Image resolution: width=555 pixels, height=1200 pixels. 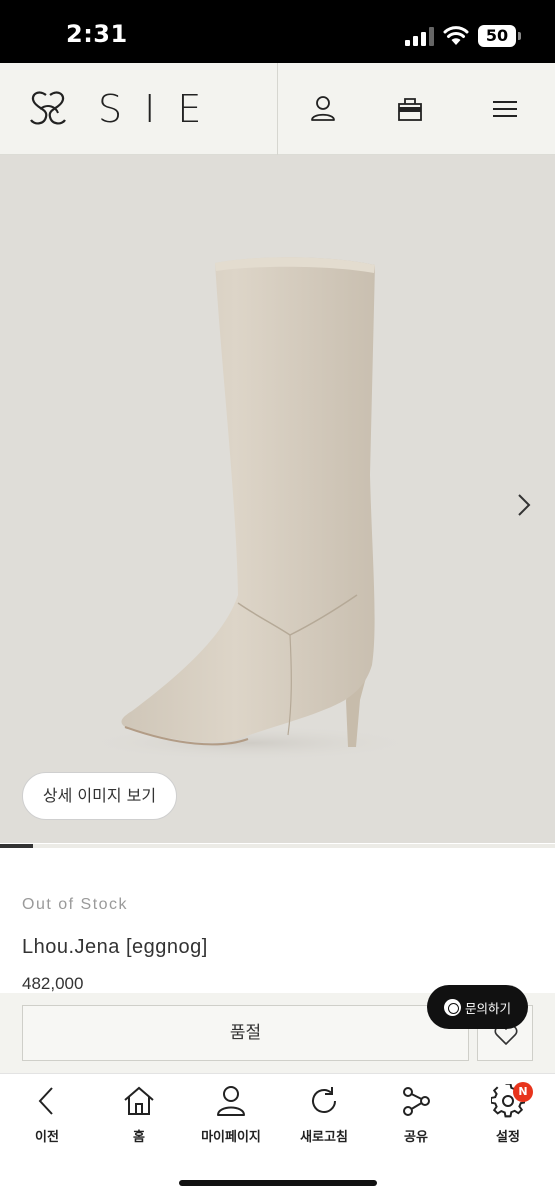 What do you see at coordinates (416, 1119) in the screenshot?
I see `toolbar-share-button: 공유` at bounding box center [416, 1119].